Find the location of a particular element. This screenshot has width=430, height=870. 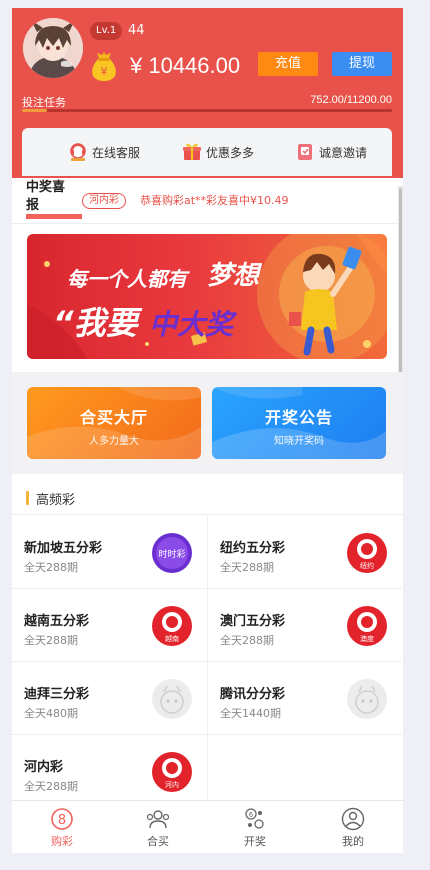

lottery-name: 澳门五分彩 is located at coordinates (253, 621).